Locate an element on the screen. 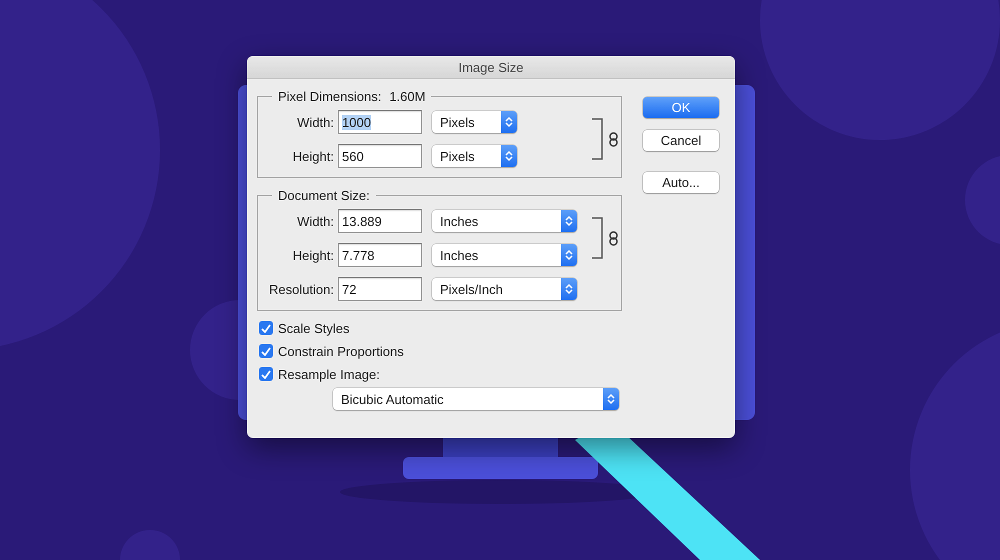 The width and height of the screenshot is (1000, 560). dialog-button: Cancel is located at coordinates (681, 140).